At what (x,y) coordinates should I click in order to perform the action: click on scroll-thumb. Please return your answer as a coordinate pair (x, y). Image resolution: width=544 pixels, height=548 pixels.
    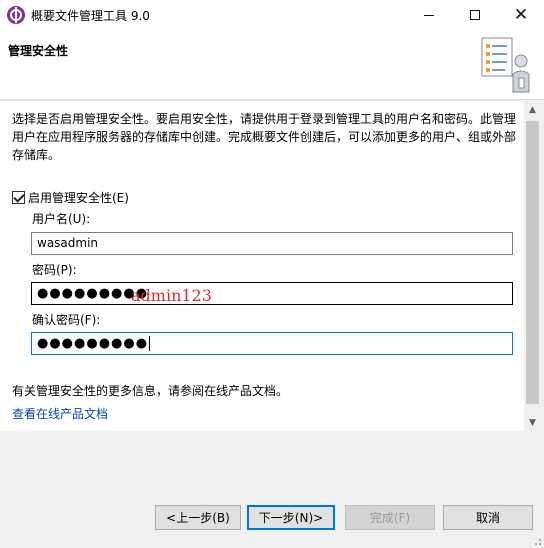
    Looking at the image, I should click on (532, 262).